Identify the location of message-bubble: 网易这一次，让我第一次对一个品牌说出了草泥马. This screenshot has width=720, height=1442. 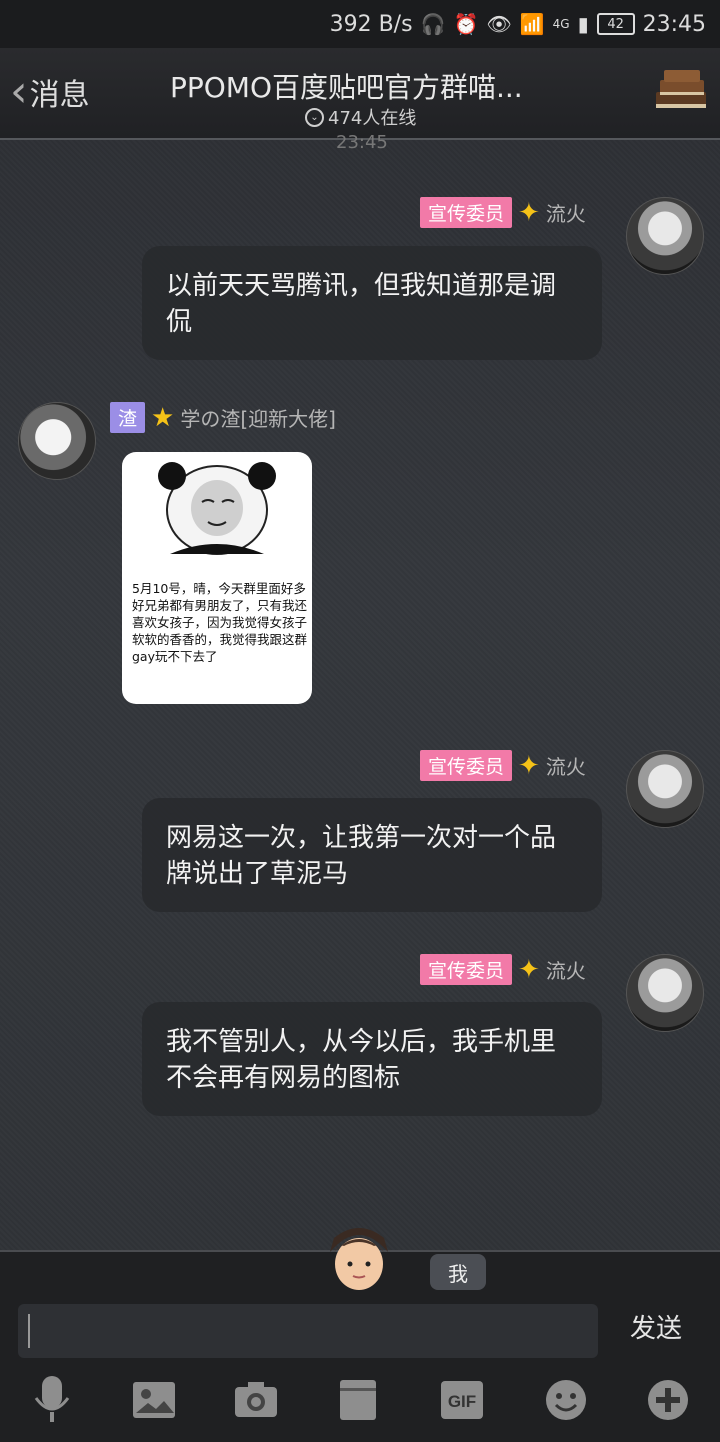
(372, 855).